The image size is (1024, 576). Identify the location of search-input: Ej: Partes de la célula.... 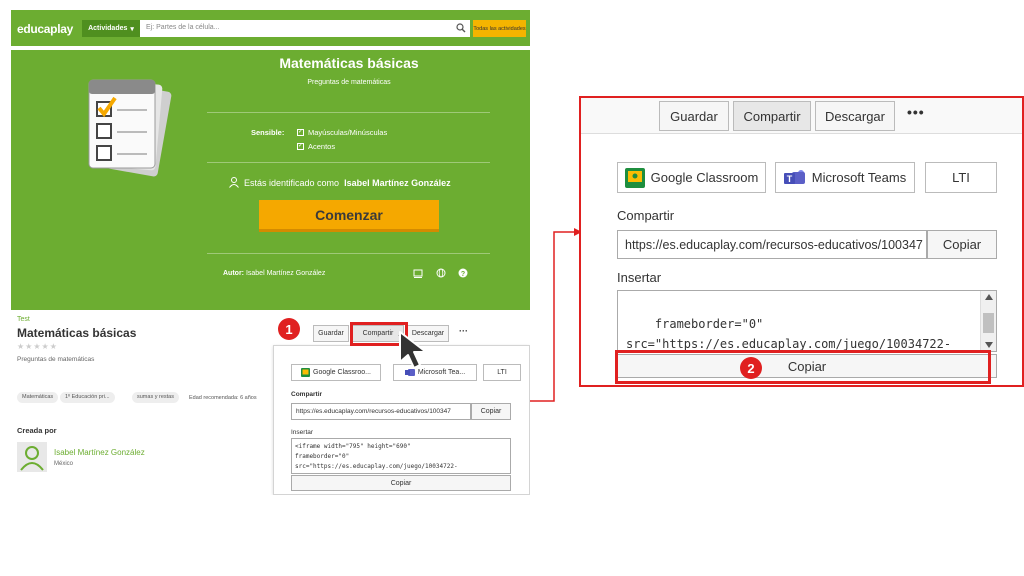
(305, 28).